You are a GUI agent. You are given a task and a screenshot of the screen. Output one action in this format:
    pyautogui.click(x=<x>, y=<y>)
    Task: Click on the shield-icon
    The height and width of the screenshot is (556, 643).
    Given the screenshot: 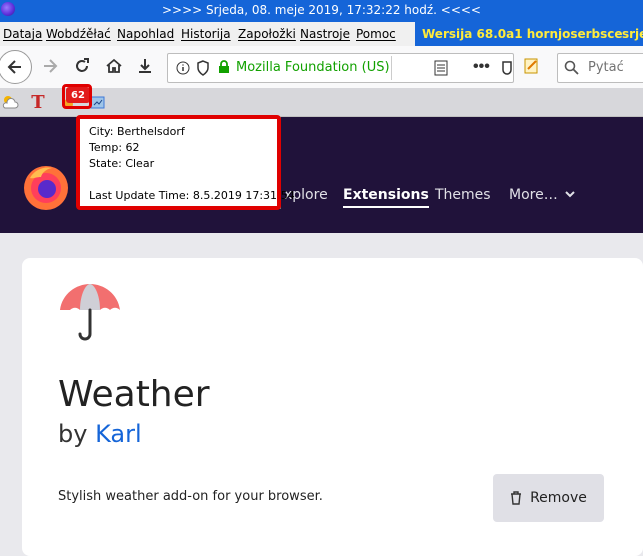 What is the action you would take?
    pyautogui.click(x=203, y=68)
    